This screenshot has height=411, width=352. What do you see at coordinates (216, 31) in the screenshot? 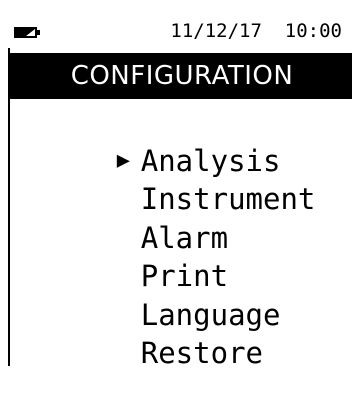
I see `date-text: 11/12/17` at bounding box center [216, 31].